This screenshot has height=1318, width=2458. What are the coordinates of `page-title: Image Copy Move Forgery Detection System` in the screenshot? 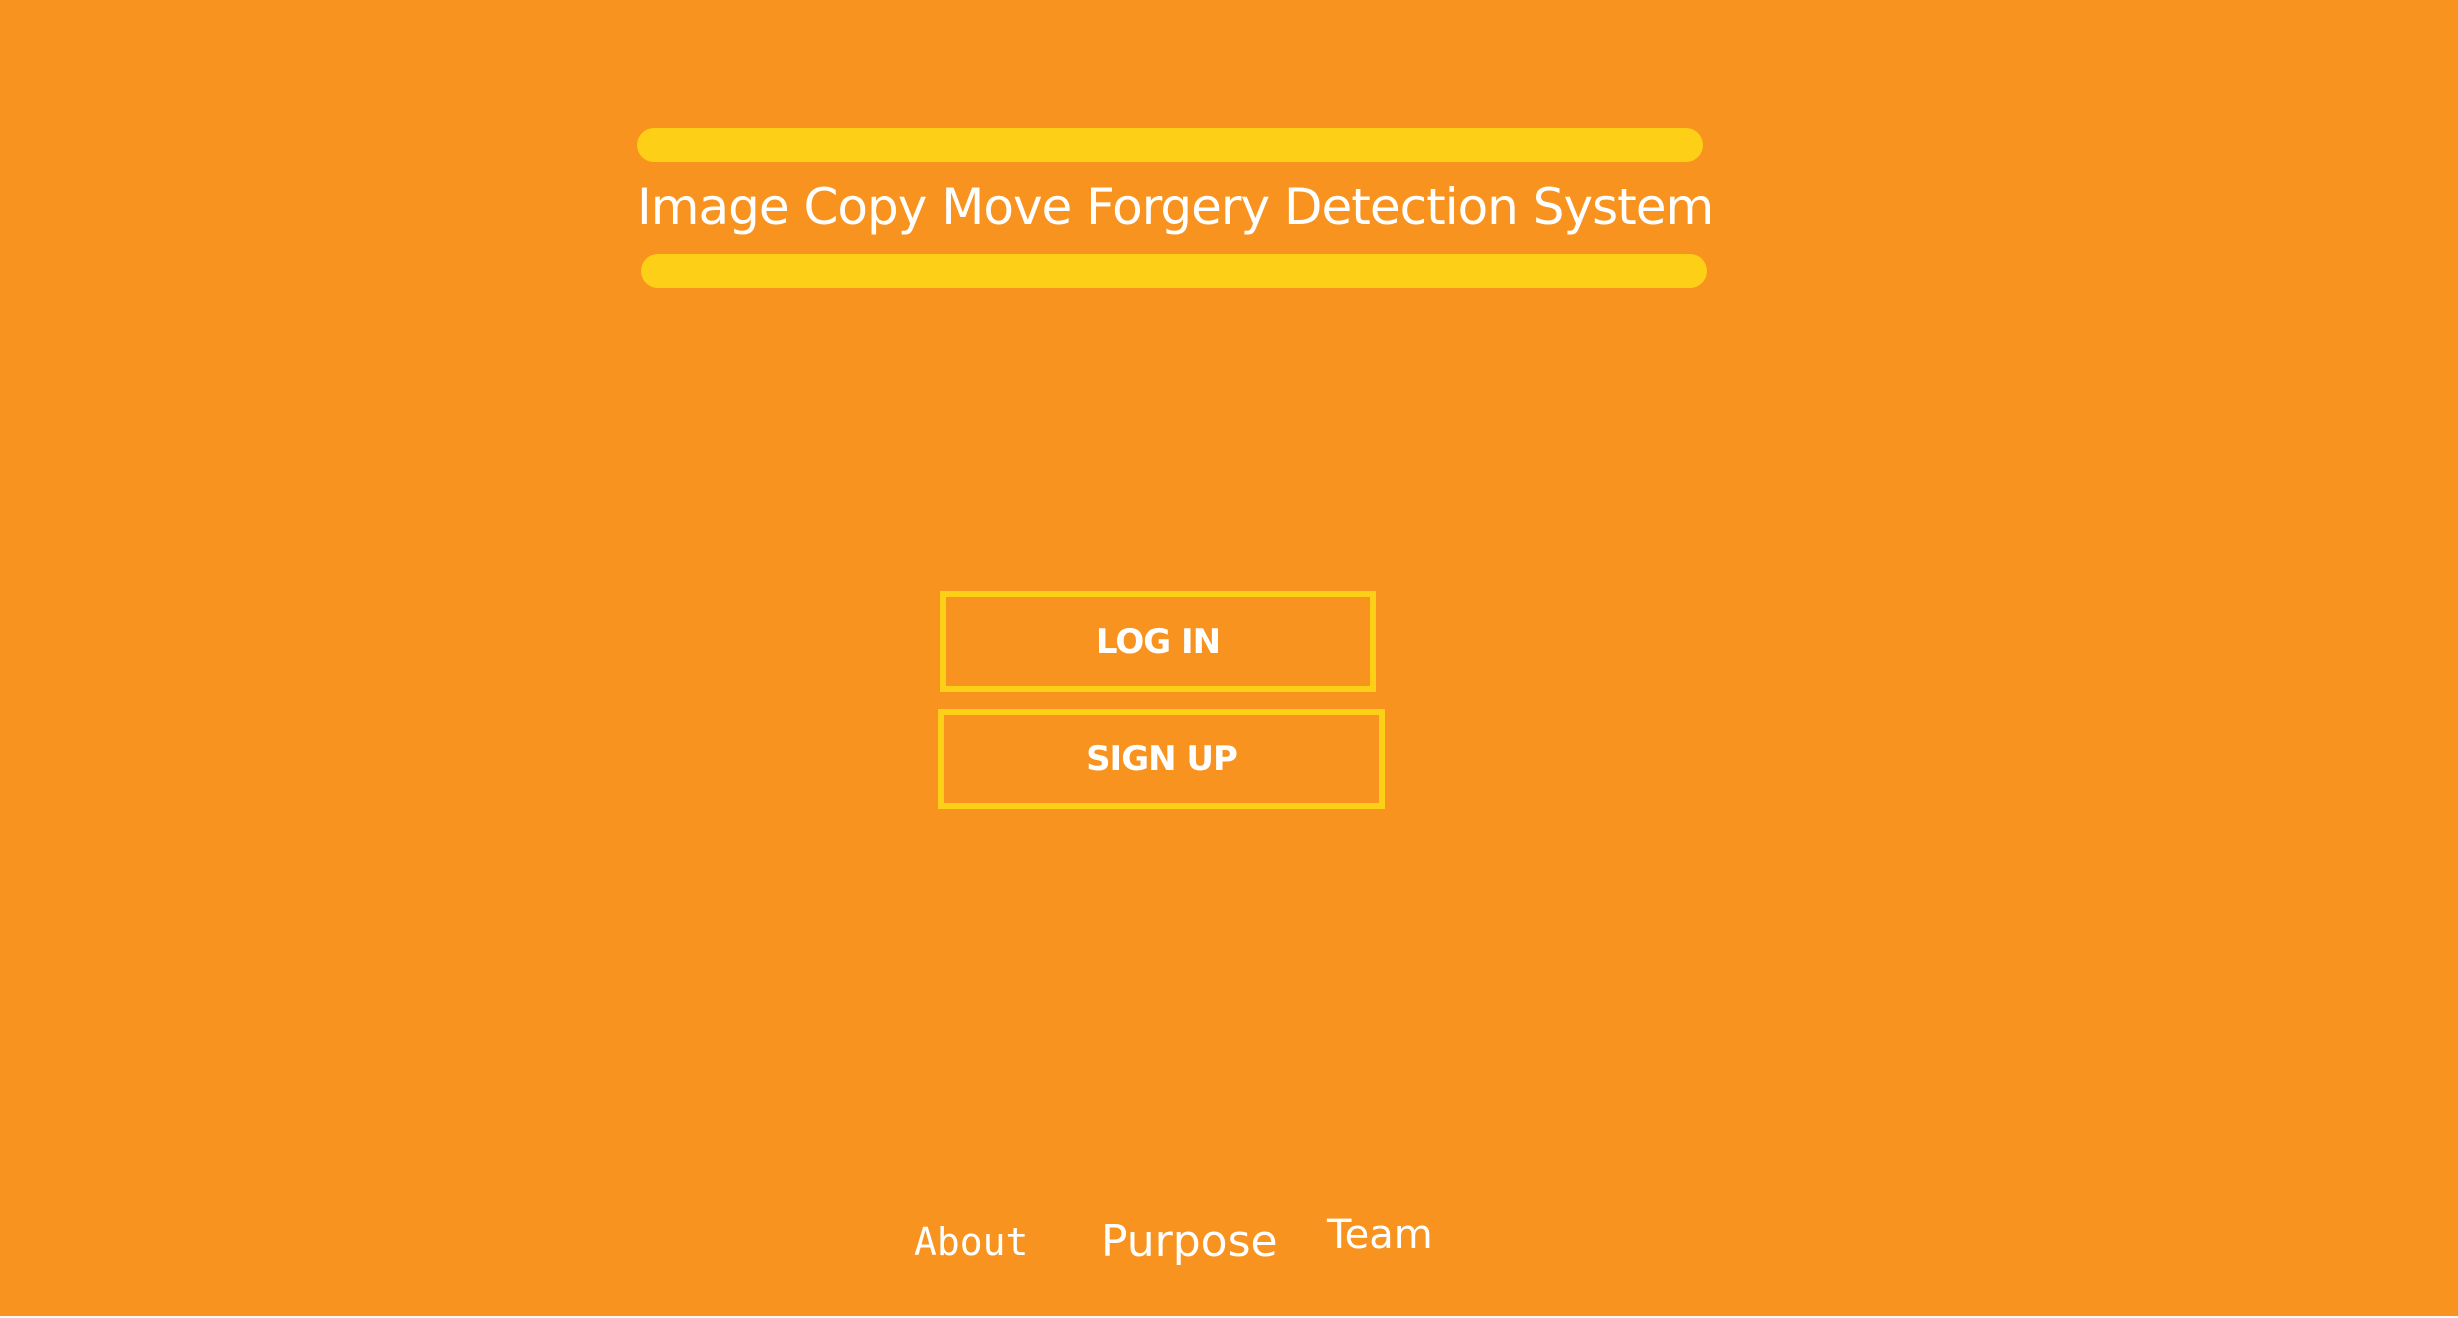 It's located at (1175, 207).